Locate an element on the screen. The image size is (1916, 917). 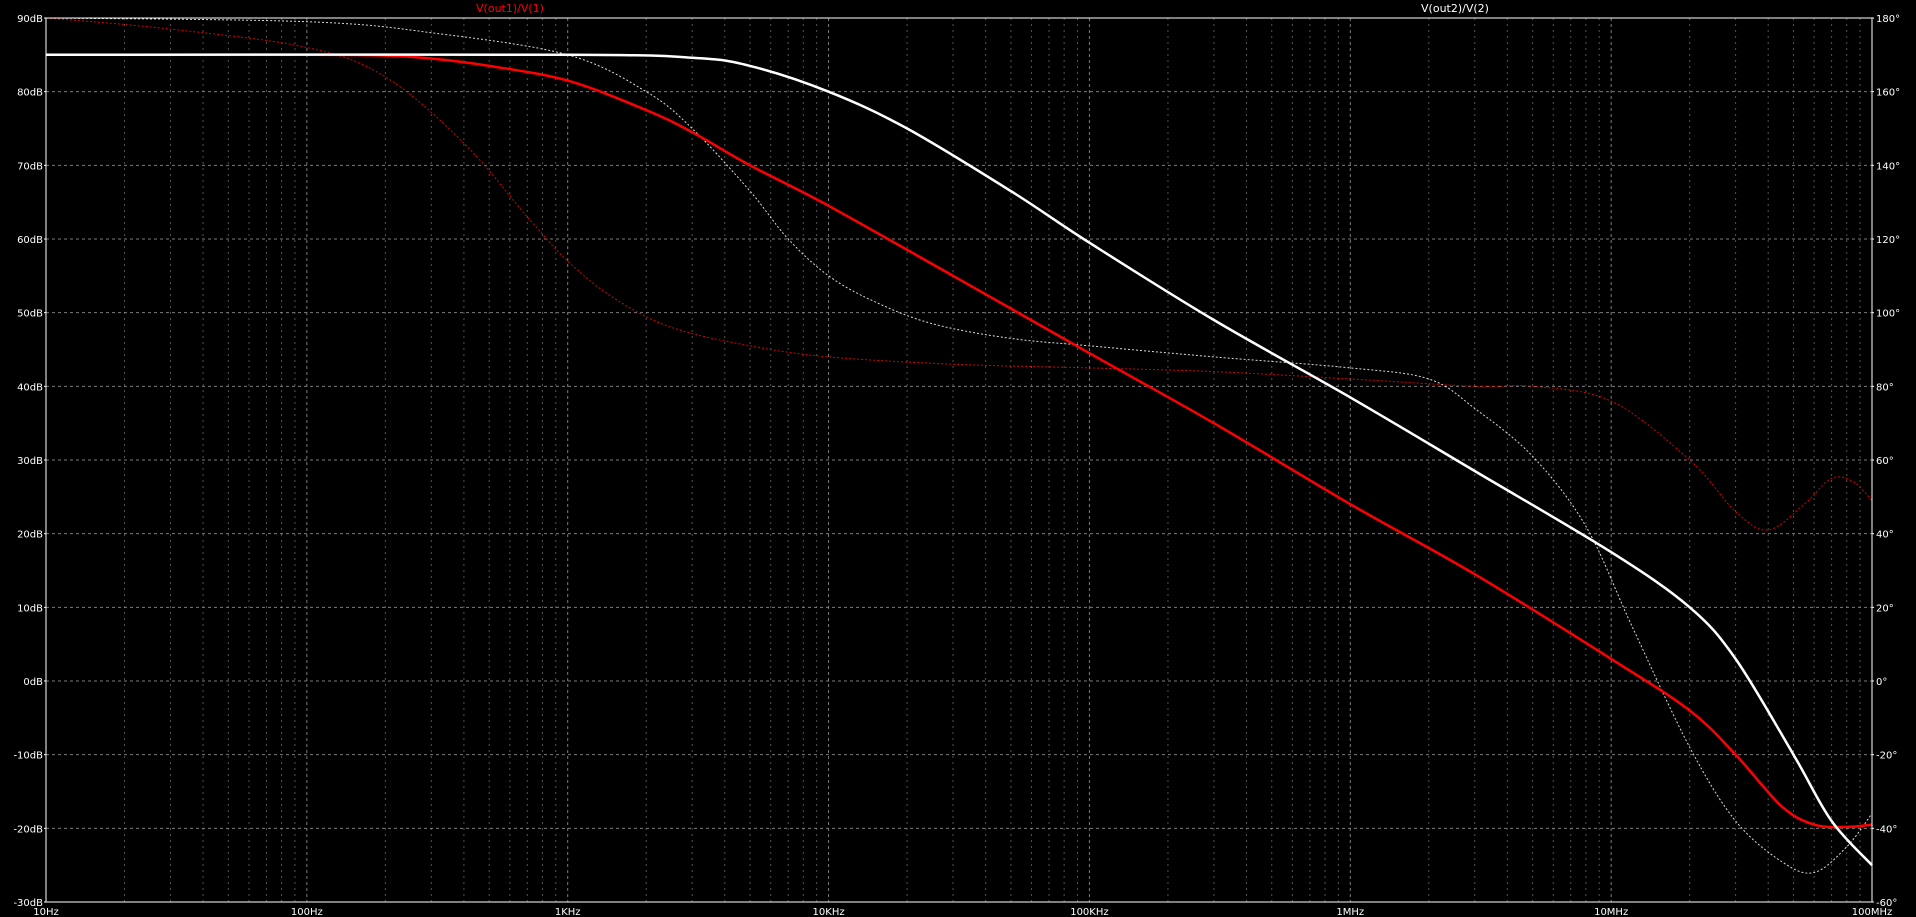
y-right-tick-label: -20° is located at coordinates (1886, 756).